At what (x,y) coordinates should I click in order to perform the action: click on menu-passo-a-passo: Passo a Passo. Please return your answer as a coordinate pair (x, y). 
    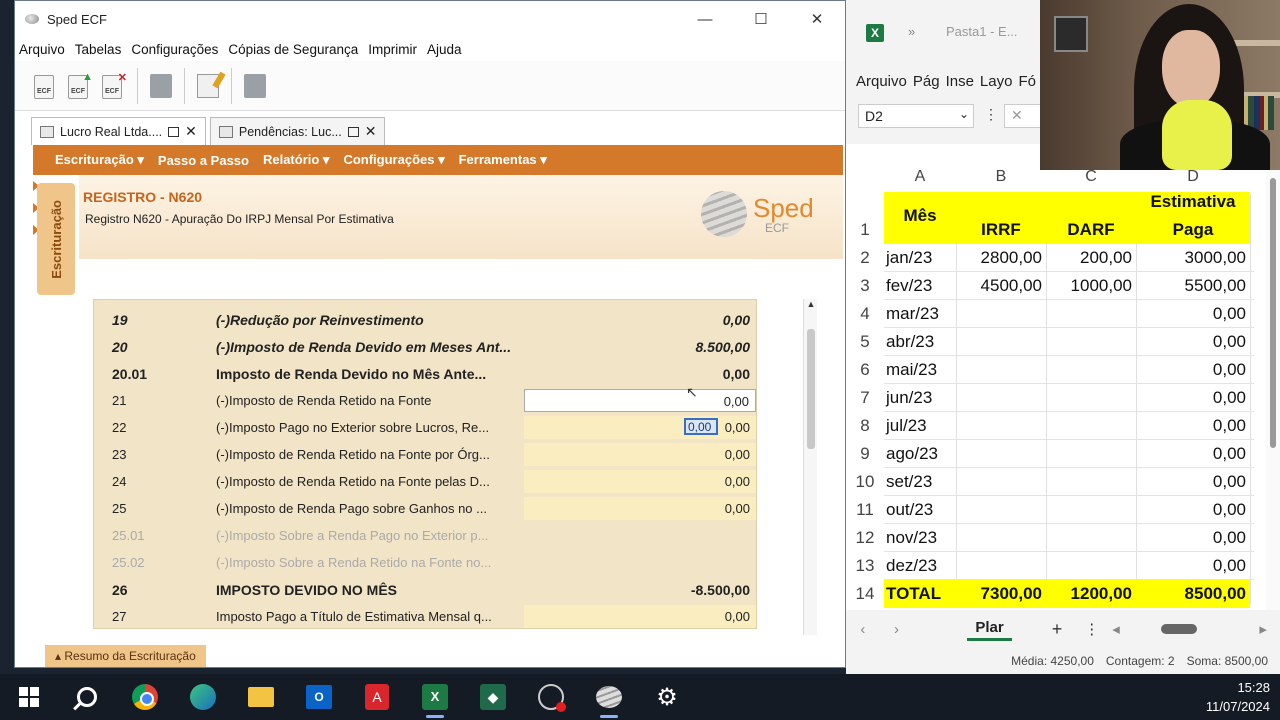
    Looking at the image, I should click on (203, 160).